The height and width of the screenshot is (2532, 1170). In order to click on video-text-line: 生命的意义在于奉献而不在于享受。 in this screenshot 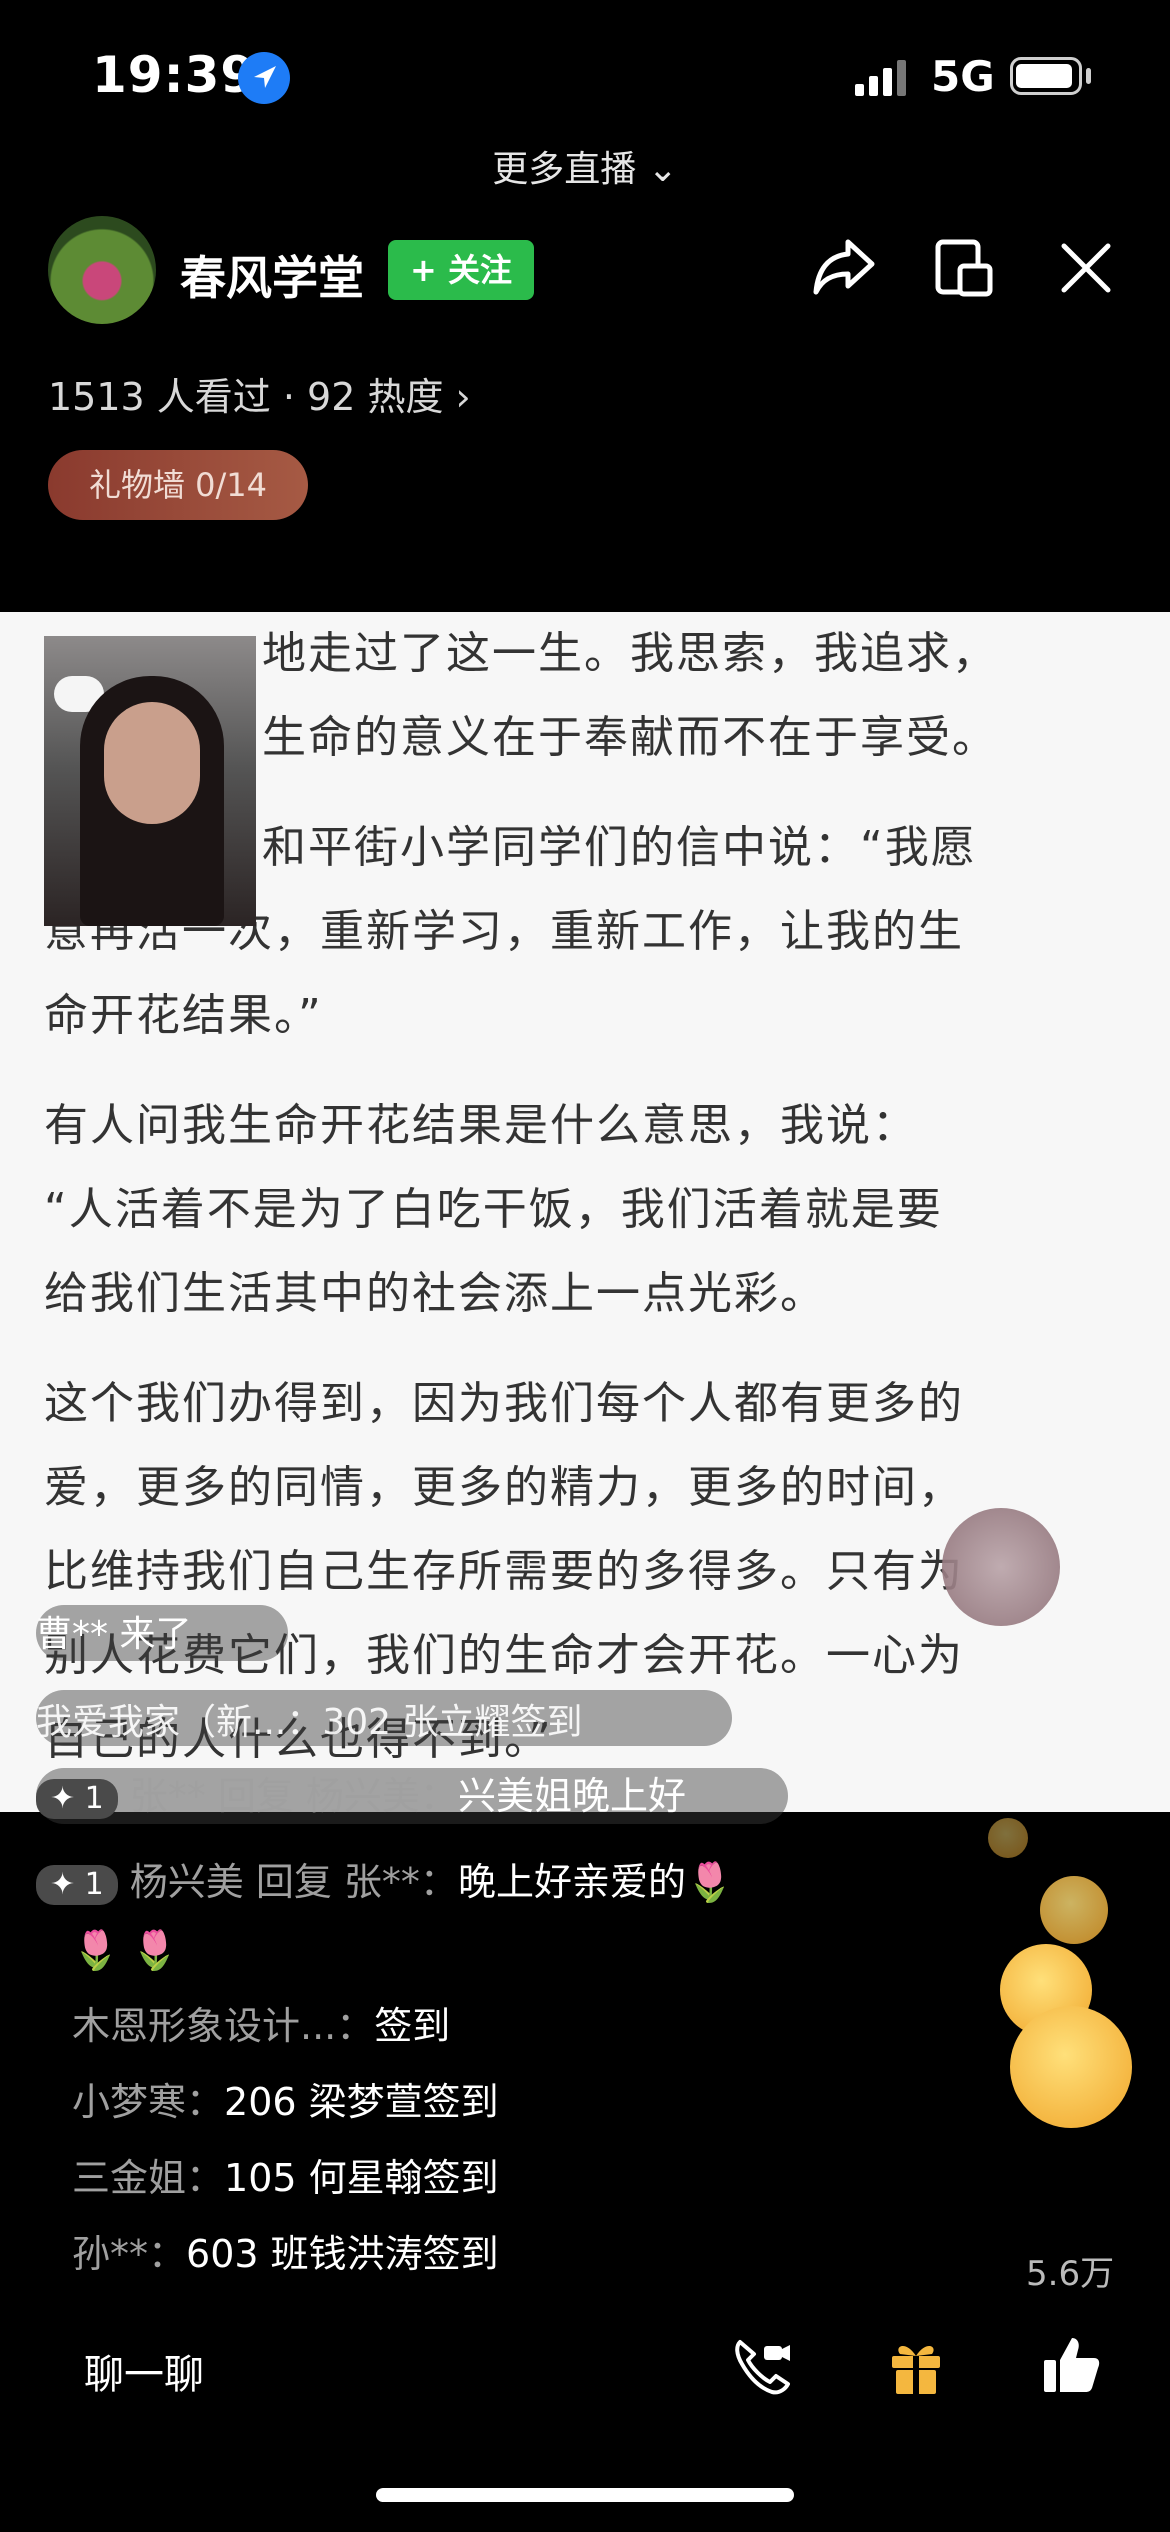, I will do `click(630, 737)`.